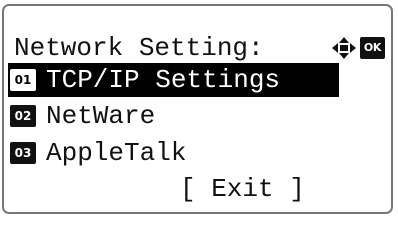  What do you see at coordinates (139, 48) in the screenshot?
I see `page-title: Network Setting:` at bounding box center [139, 48].